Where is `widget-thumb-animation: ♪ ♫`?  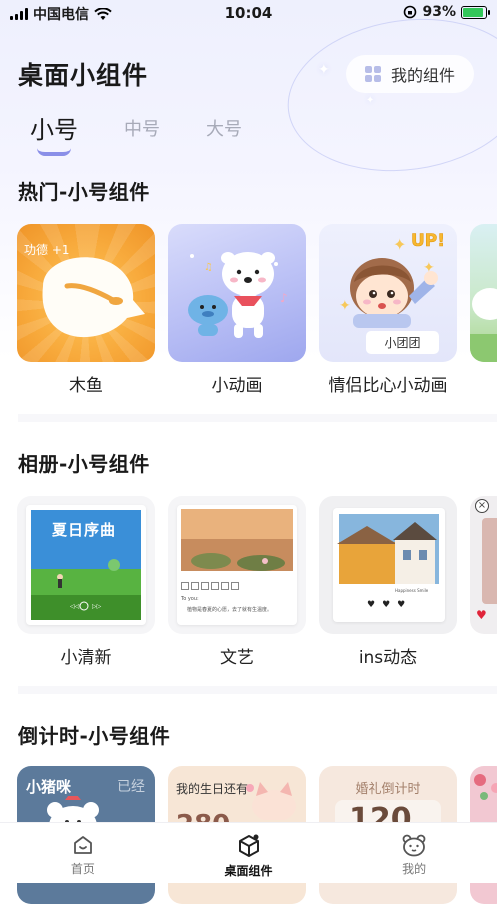 widget-thumb-animation: ♪ ♫ is located at coordinates (237, 293).